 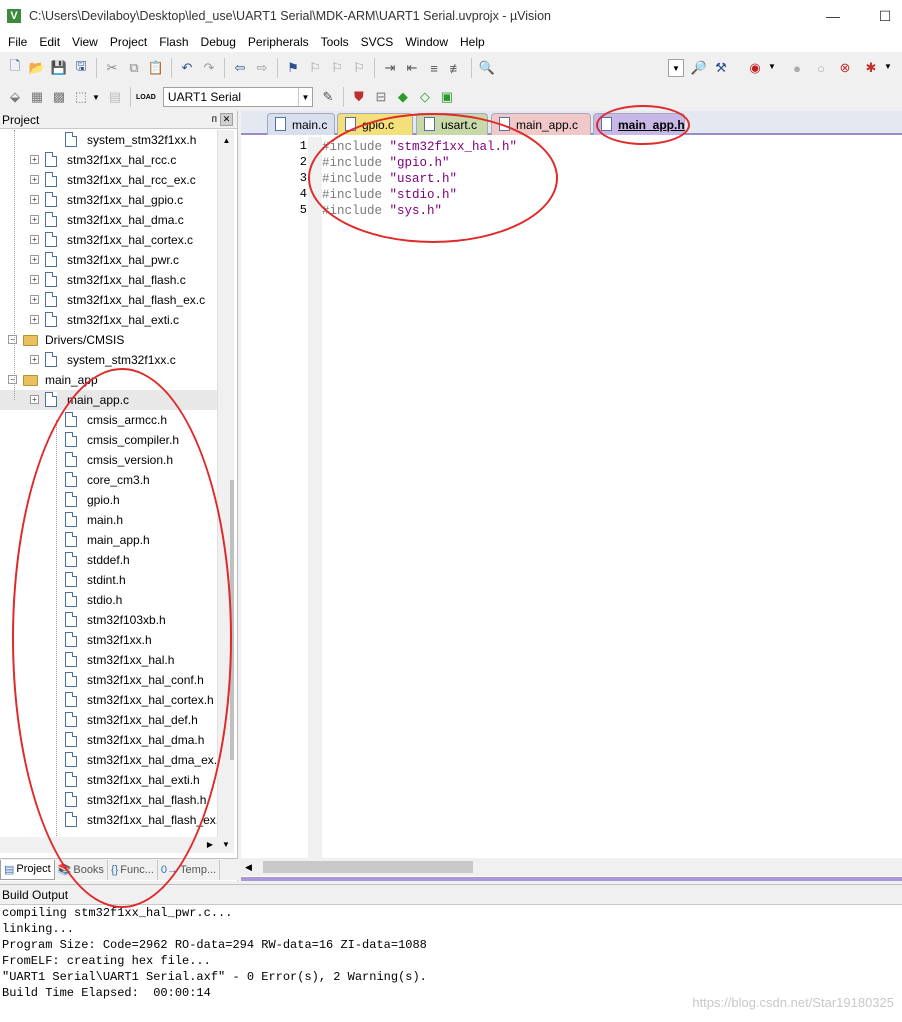 What do you see at coordinates (112, 68) in the screenshot?
I see `cut-icon: ✂` at bounding box center [112, 68].